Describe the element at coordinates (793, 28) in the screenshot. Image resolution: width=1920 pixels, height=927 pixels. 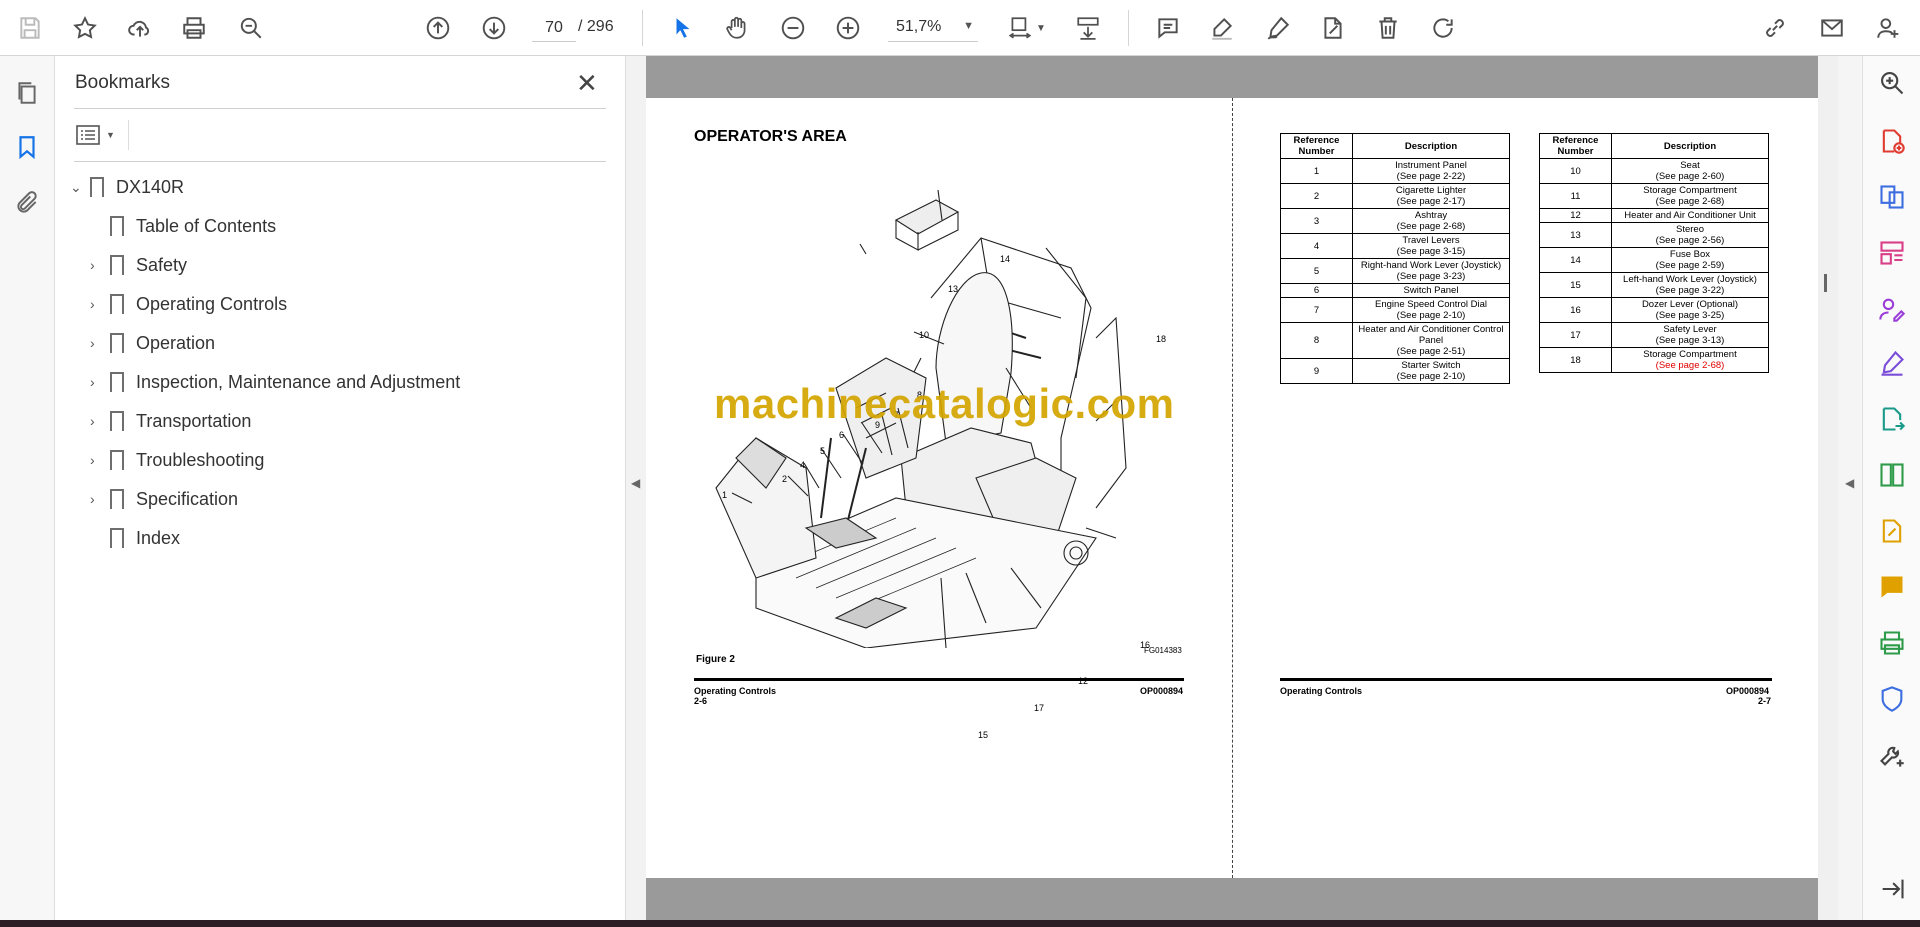
I see `zoom-out-icon` at that location.